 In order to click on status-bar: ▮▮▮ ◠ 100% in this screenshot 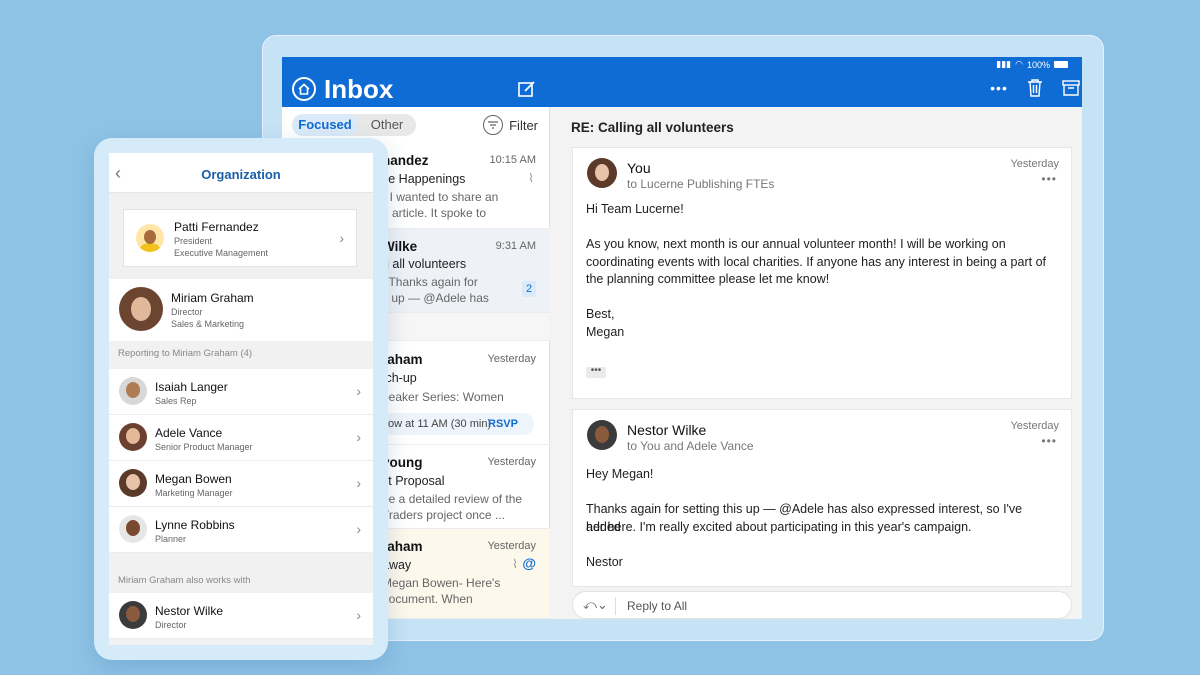, I will do `click(682, 64)`.